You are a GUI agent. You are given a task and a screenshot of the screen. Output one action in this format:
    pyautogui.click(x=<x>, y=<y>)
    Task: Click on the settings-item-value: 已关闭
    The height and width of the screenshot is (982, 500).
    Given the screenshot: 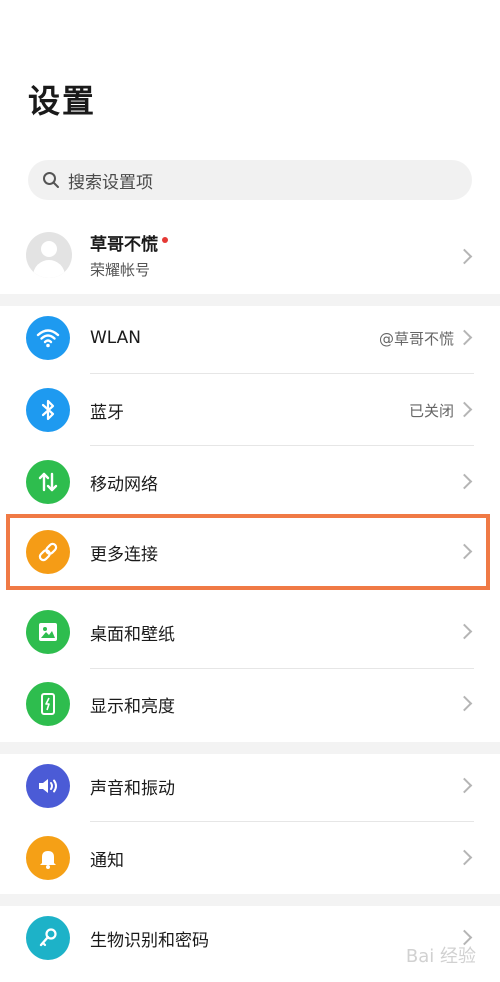 What is the action you would take?
    pyautogui.click(x=431, y=410)
    